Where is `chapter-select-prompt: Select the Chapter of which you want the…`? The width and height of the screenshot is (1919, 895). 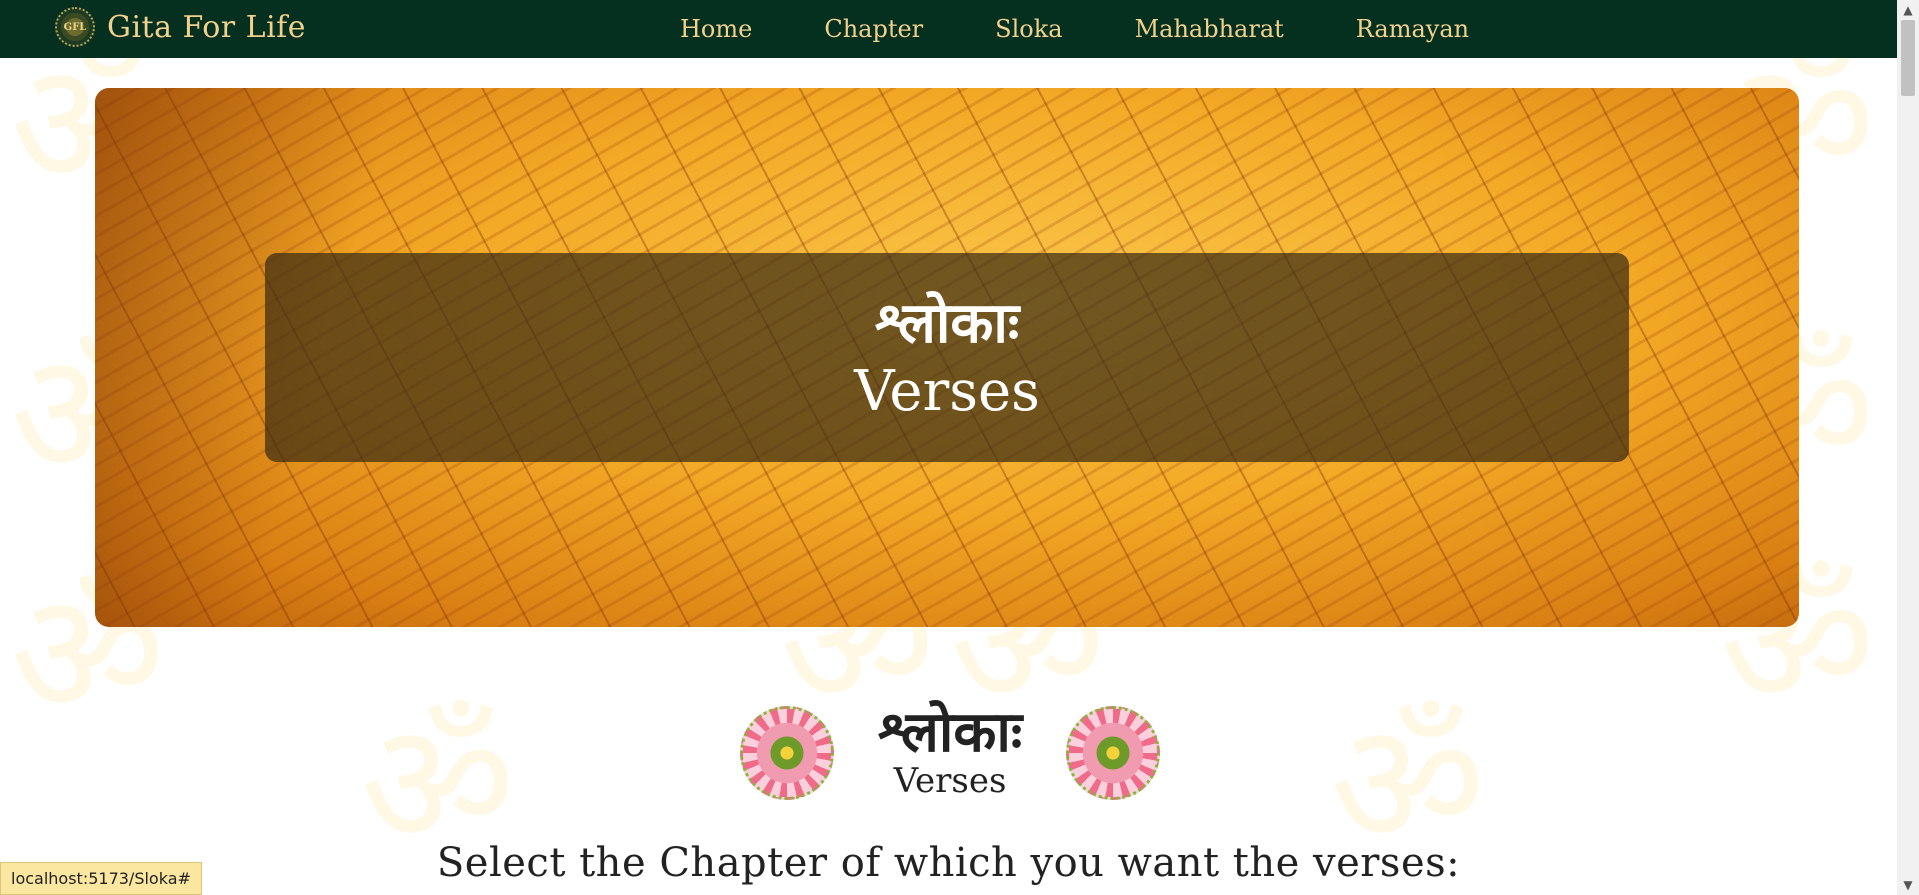 chapter-select-prompt: Select the Chapter of which you want the… is located at coordinates (948, 863).